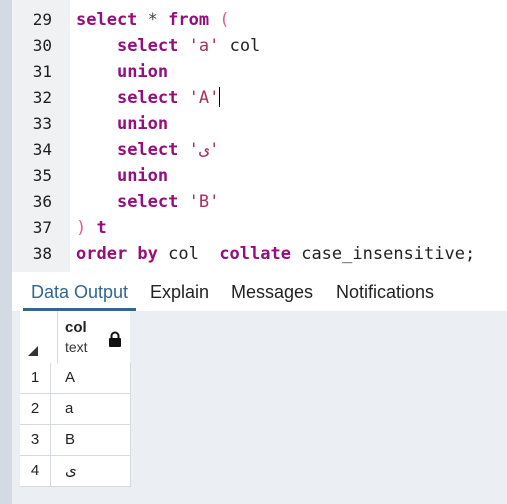  I want to click on editor-line: 29 select * from (, so click(259, 20).